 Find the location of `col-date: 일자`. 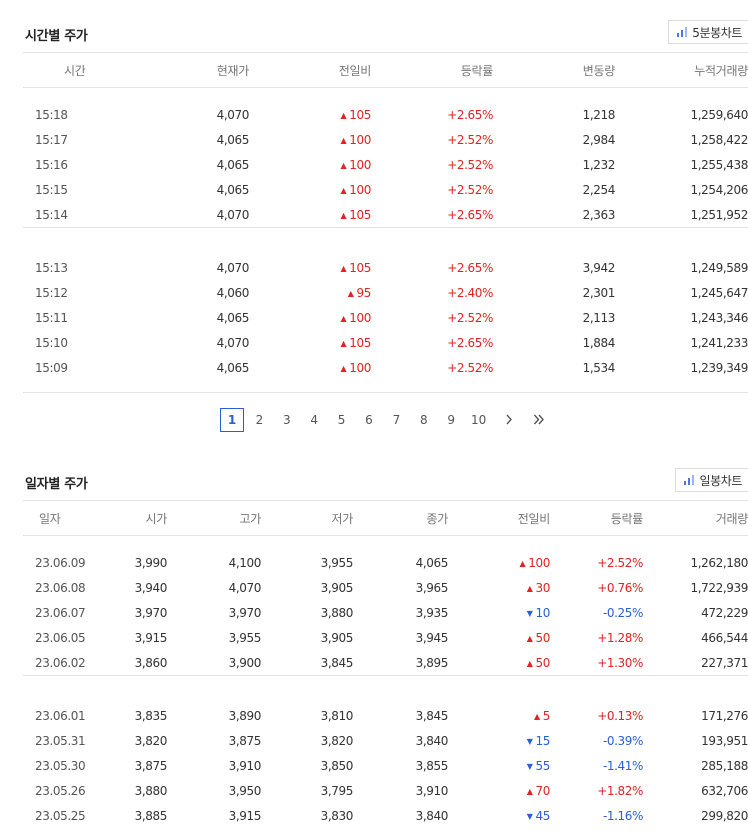

col-date: 일자 is located at coordinates (52, 518).